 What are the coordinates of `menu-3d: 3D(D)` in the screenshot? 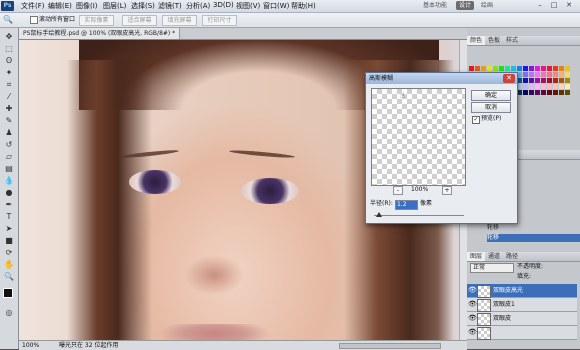 It's located at (223, 5).